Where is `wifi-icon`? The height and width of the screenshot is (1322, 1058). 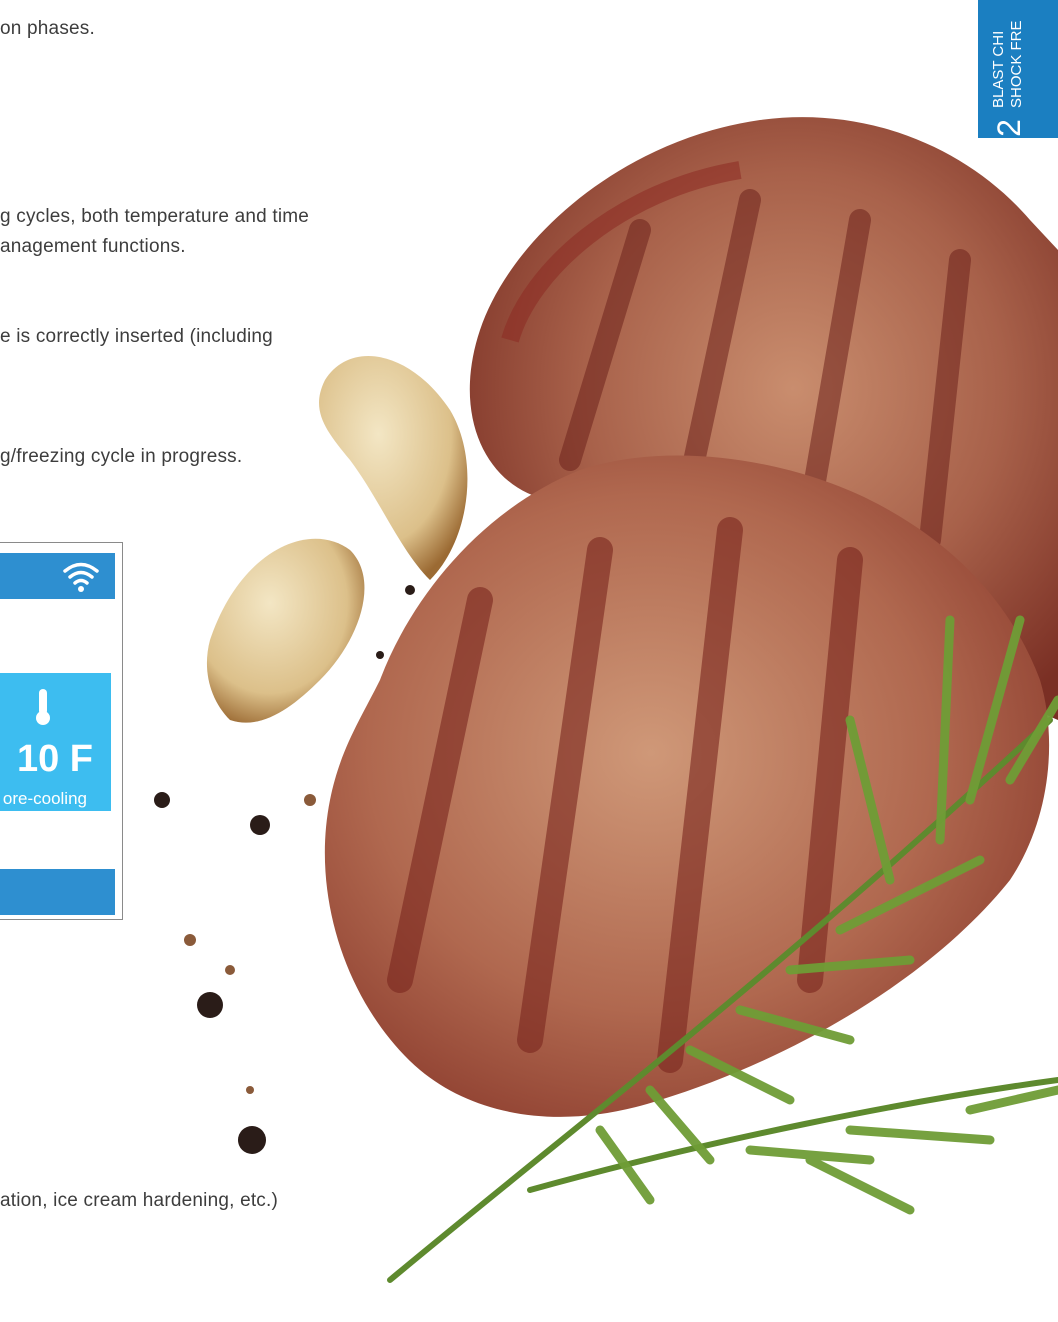 wifi-icon is located at coordinates (81, 577).